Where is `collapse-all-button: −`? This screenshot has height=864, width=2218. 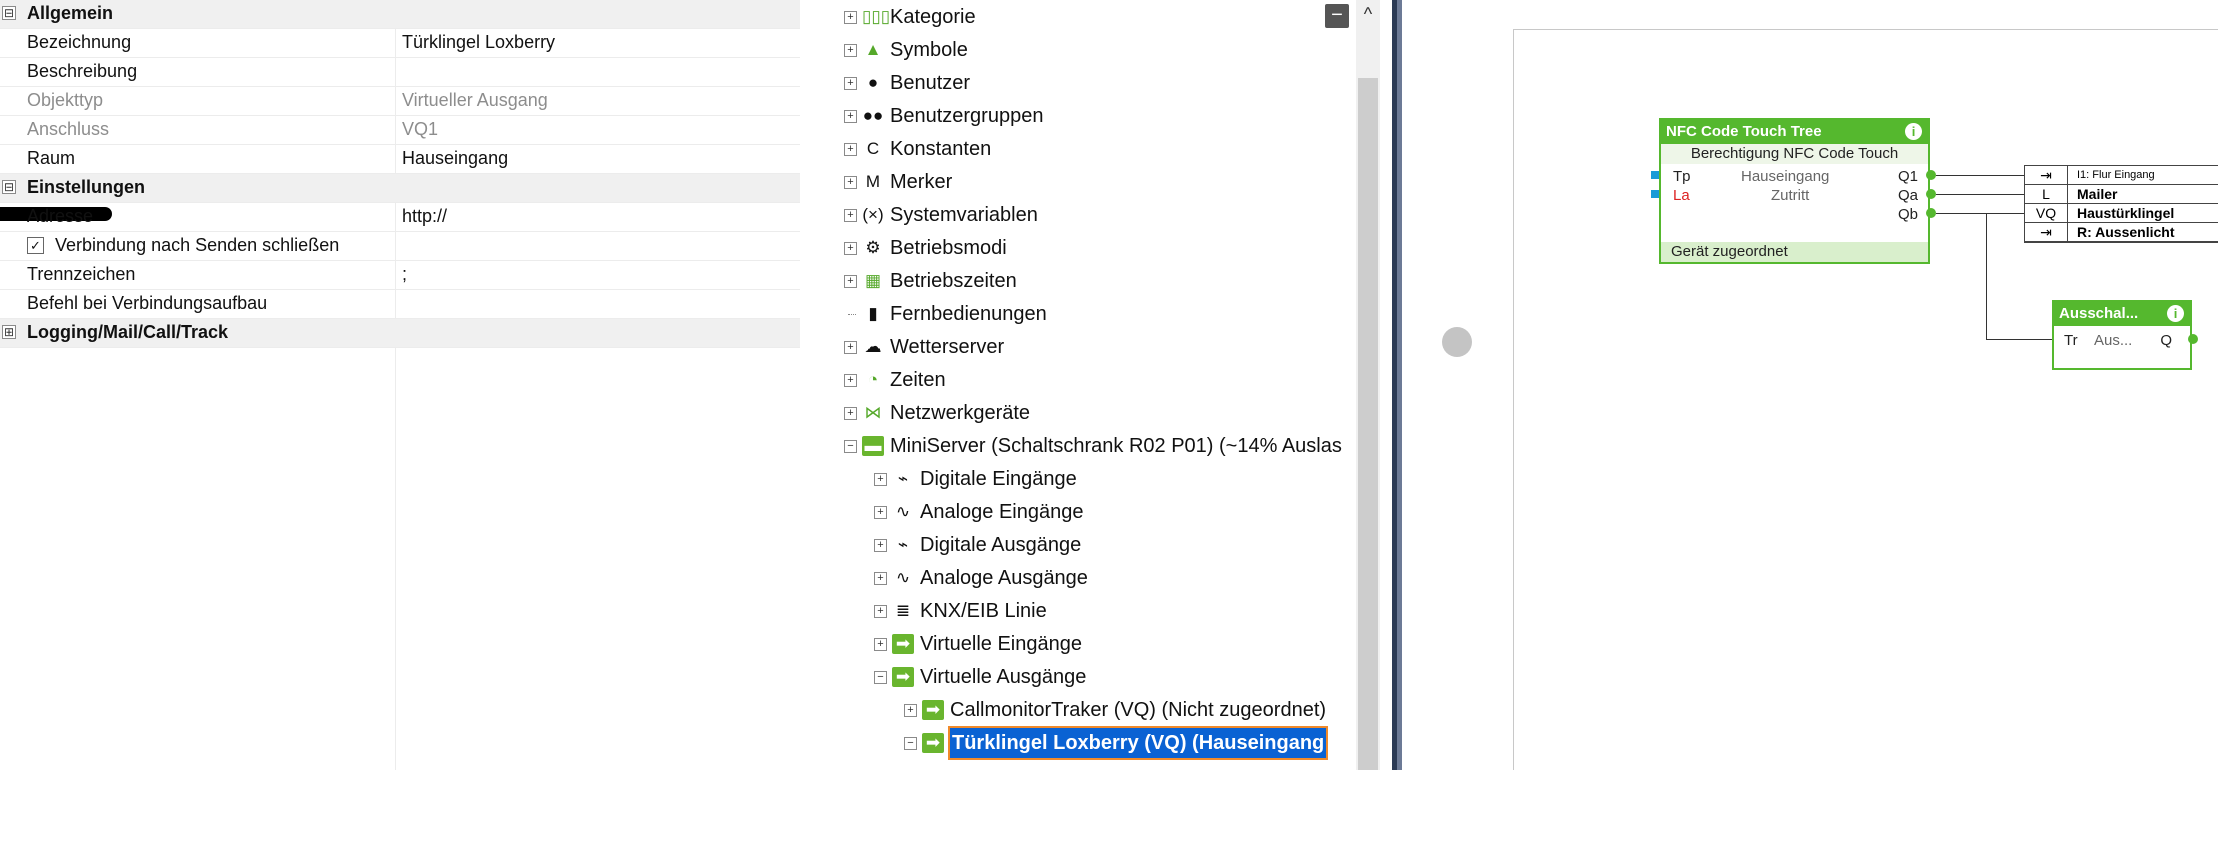 collapse-all-button: − is located at coordinates (1337, 16).